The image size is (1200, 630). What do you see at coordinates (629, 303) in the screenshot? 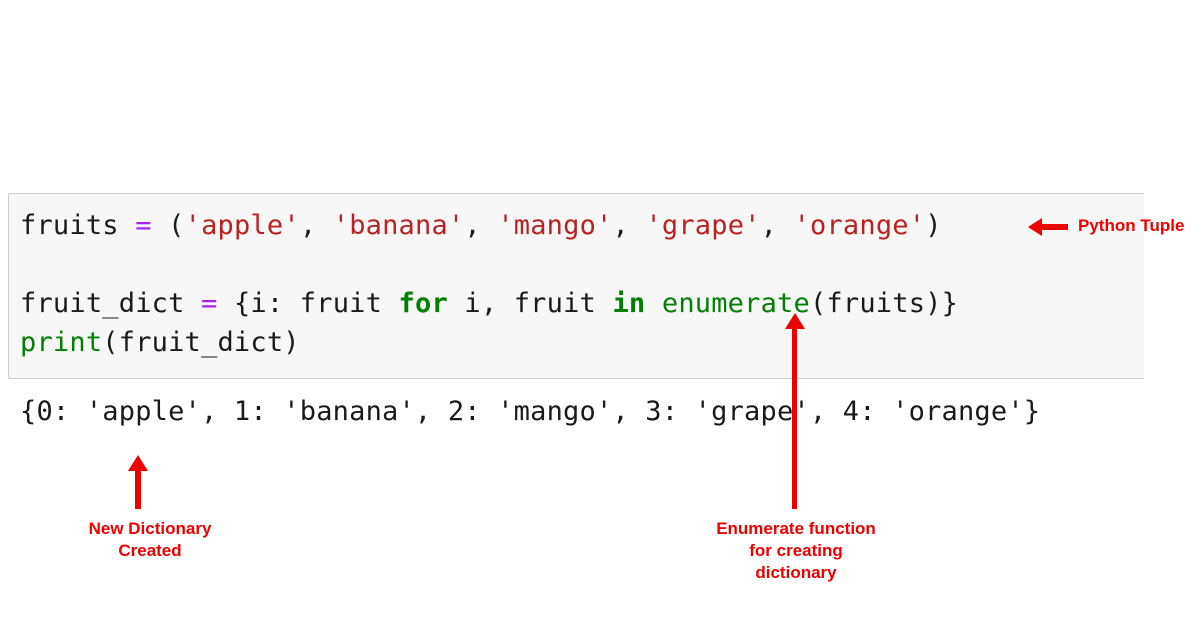
I see `code-keyword: in` at bounding box center [629, 303].